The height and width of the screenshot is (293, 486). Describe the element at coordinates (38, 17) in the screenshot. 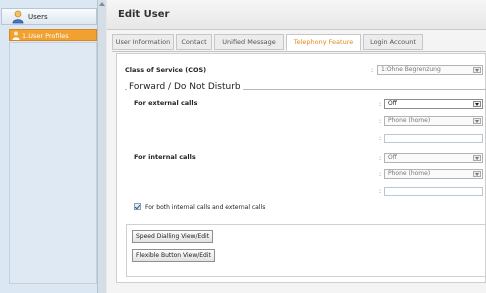

I see `sidebar-header-label: Users` at that location.